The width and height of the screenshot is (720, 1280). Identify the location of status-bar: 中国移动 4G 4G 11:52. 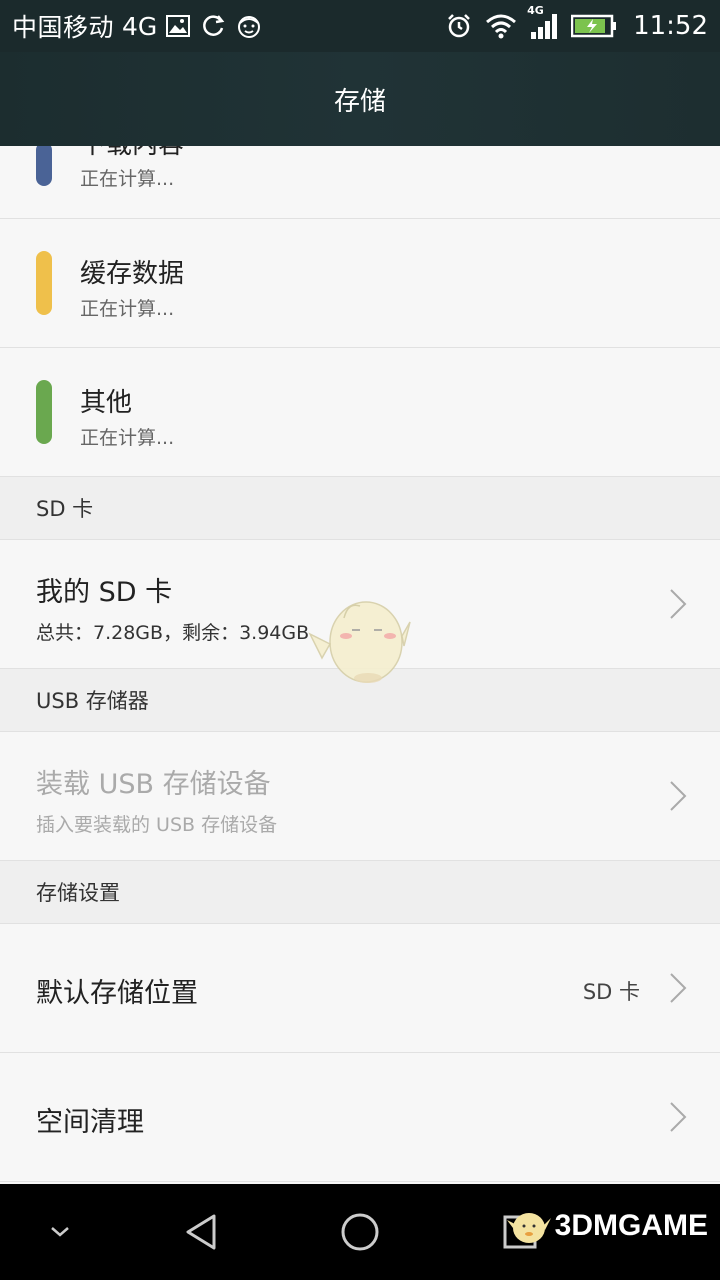
(360, 26).